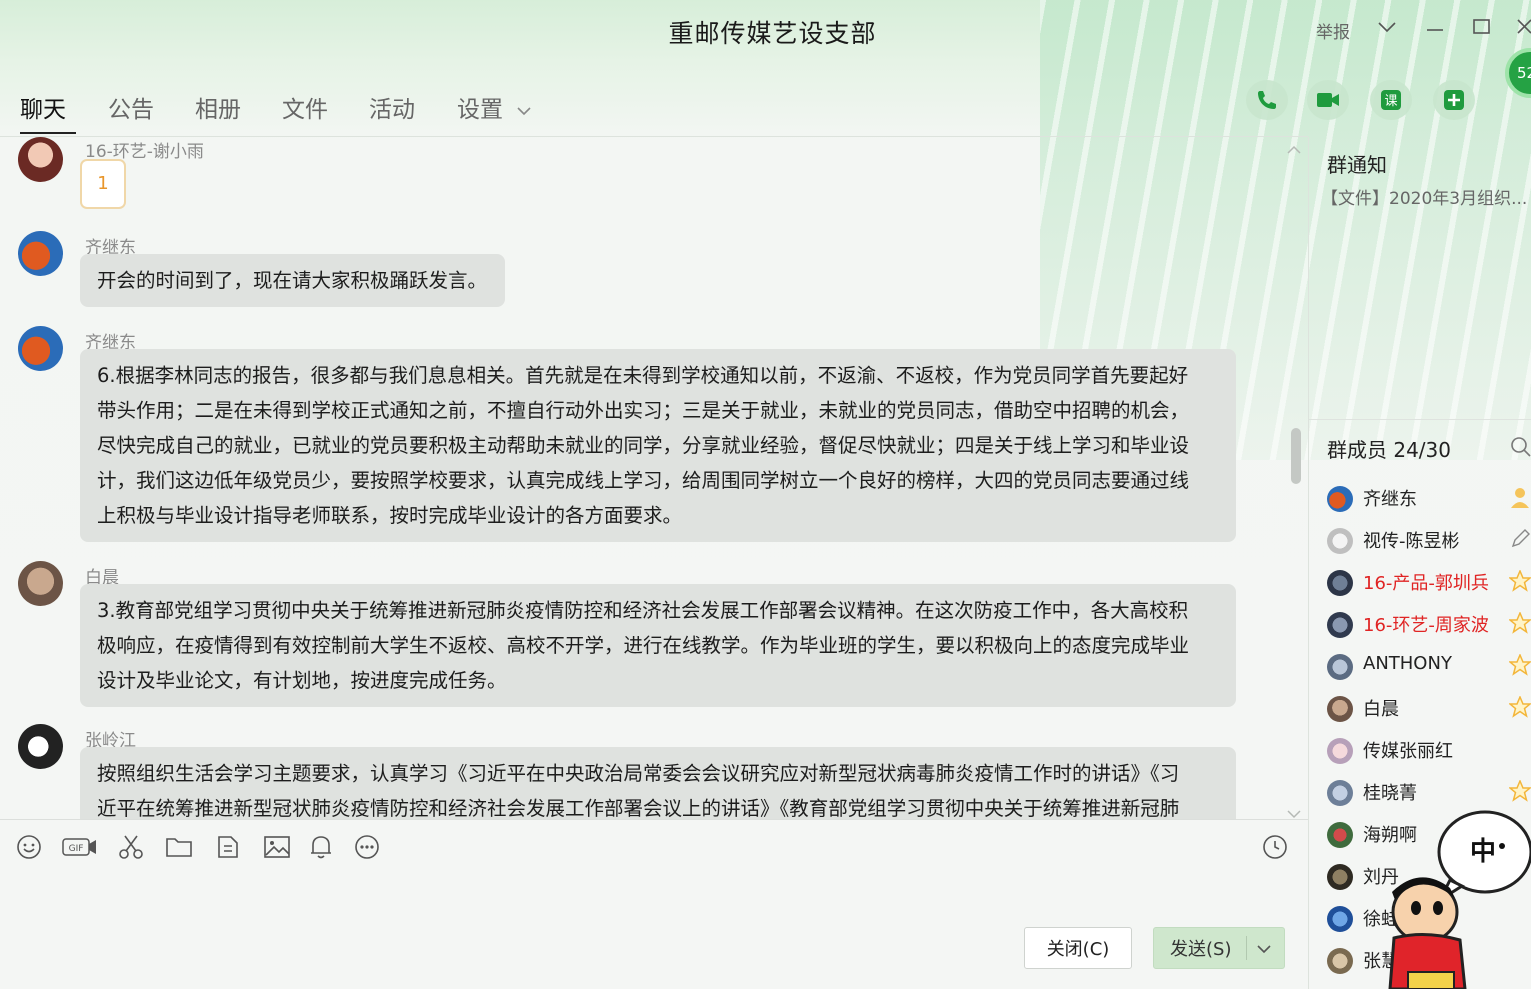  Describe the element at coordinates (1523, 29) in the screenshot. I see `close-icon` at that location.